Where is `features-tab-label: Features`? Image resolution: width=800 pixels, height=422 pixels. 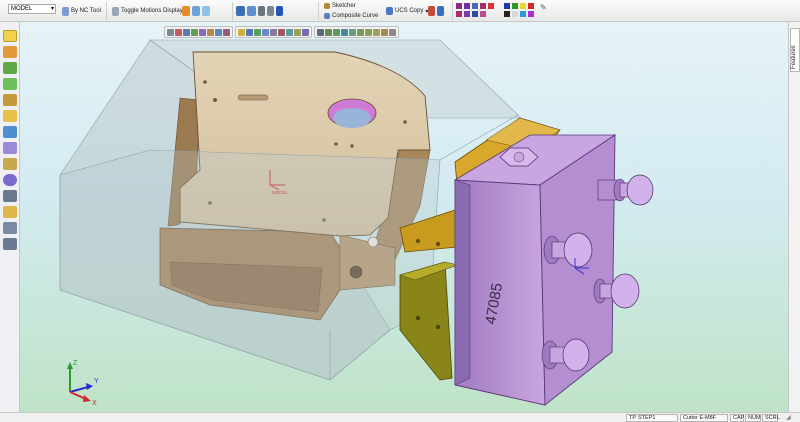 features-tab-label: Features is located at coordinates (794, 57).